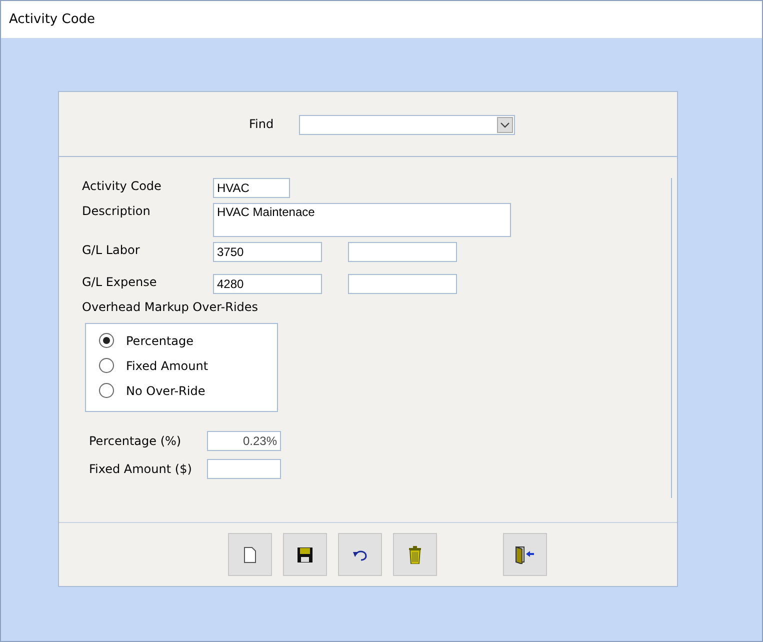 The image size is (763, 642). Describe the element at coordinates (52, 19) in the screenshot. I see `window-title: Activity Code` at that location.